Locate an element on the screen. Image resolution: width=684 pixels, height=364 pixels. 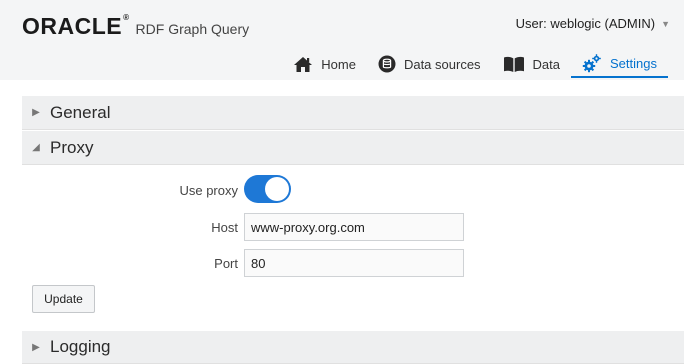
gears-icon is located at coordinates (591, 63).